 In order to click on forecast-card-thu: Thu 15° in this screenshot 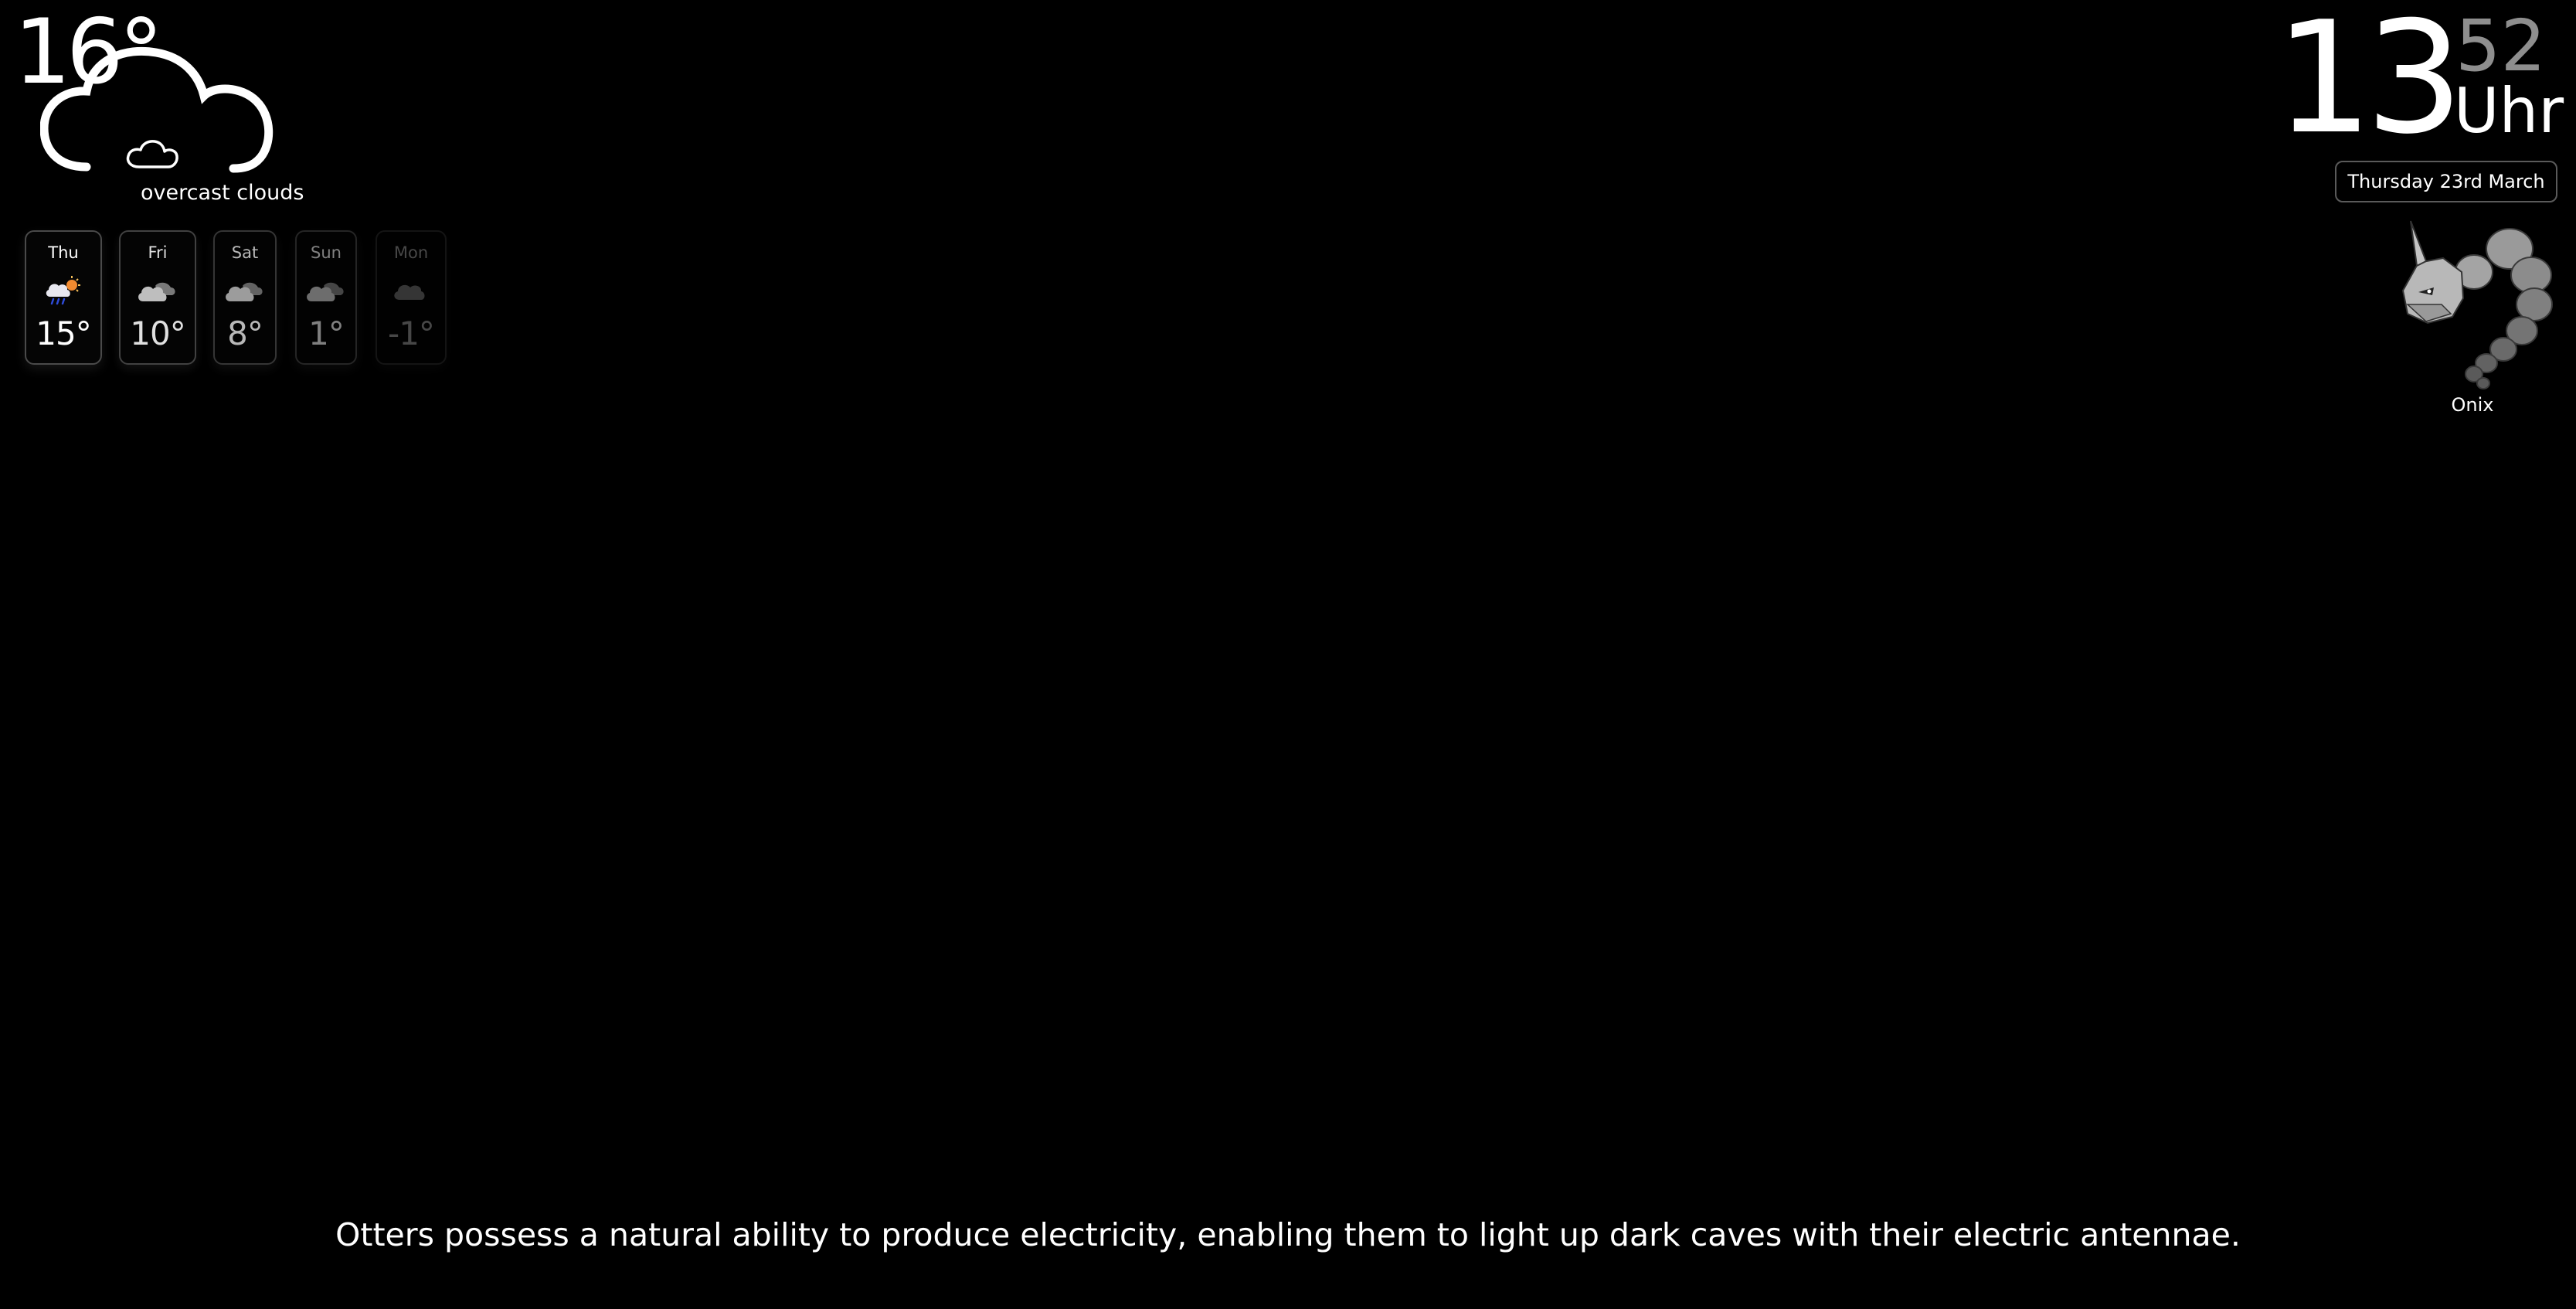, I will do `click(63, 297)`.